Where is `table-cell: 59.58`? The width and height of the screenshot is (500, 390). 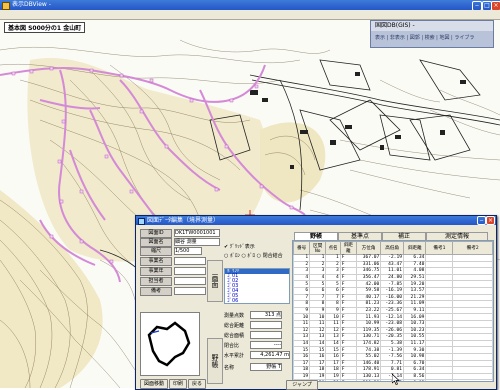 table-cell: 59.58 is located at coordinates (368, 290).